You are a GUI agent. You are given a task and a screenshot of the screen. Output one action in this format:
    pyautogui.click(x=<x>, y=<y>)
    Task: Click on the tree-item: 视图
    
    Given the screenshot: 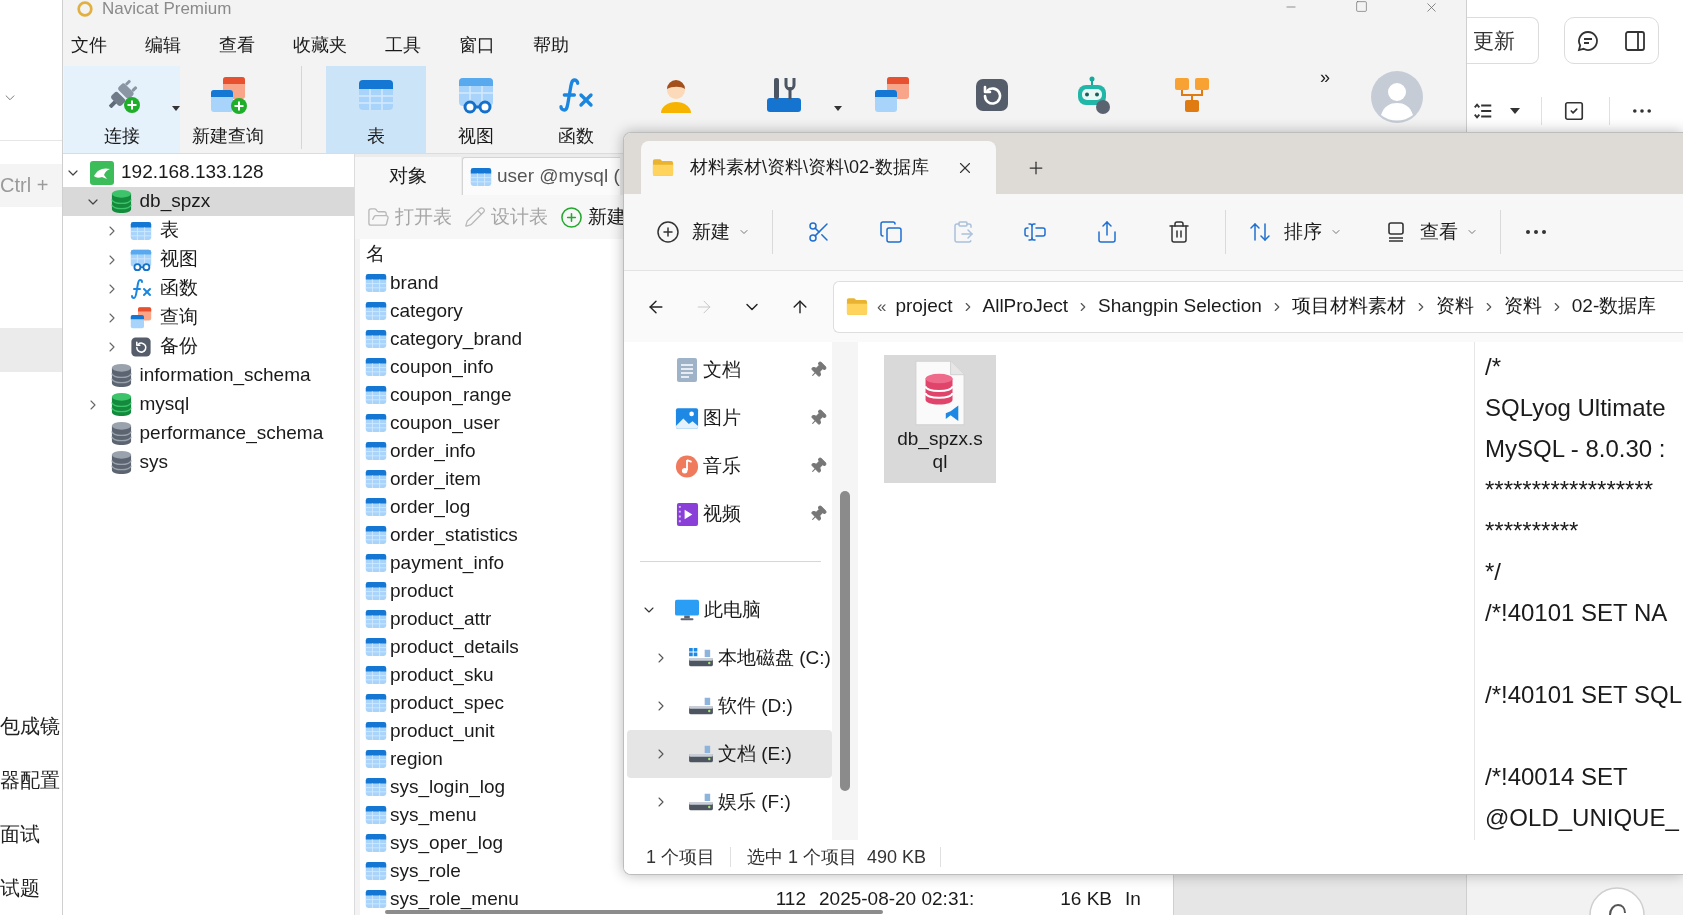 What is the action you would take?
    pyautogui.click(x=208, y=259)
    